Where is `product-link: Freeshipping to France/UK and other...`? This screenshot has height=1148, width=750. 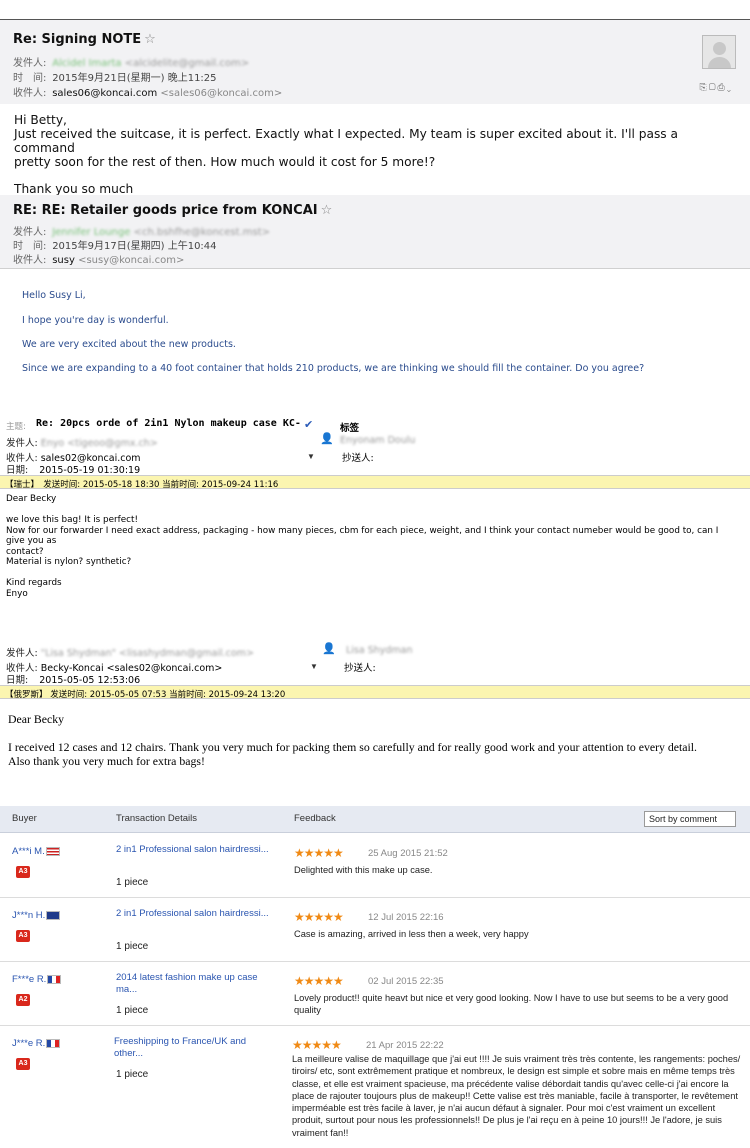 product-link: Freeshipping to France/UK and other... is located at coordinates (194, 1048).